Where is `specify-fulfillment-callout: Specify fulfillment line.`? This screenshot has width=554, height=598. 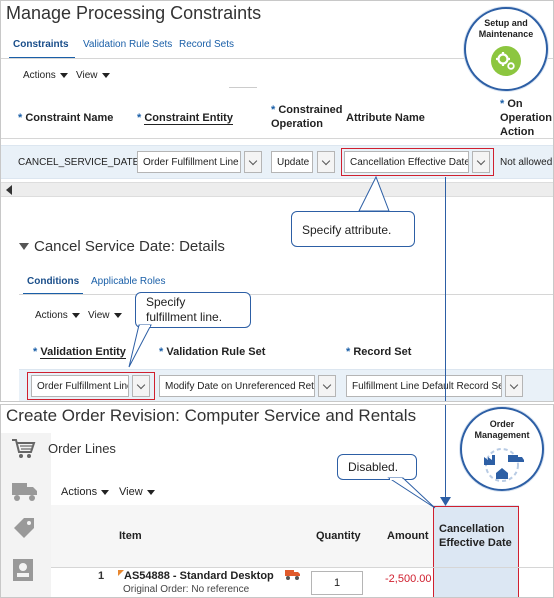 specify-fulfillment-callout: Specify fulfillment line. is located at coordinates (193, 310).